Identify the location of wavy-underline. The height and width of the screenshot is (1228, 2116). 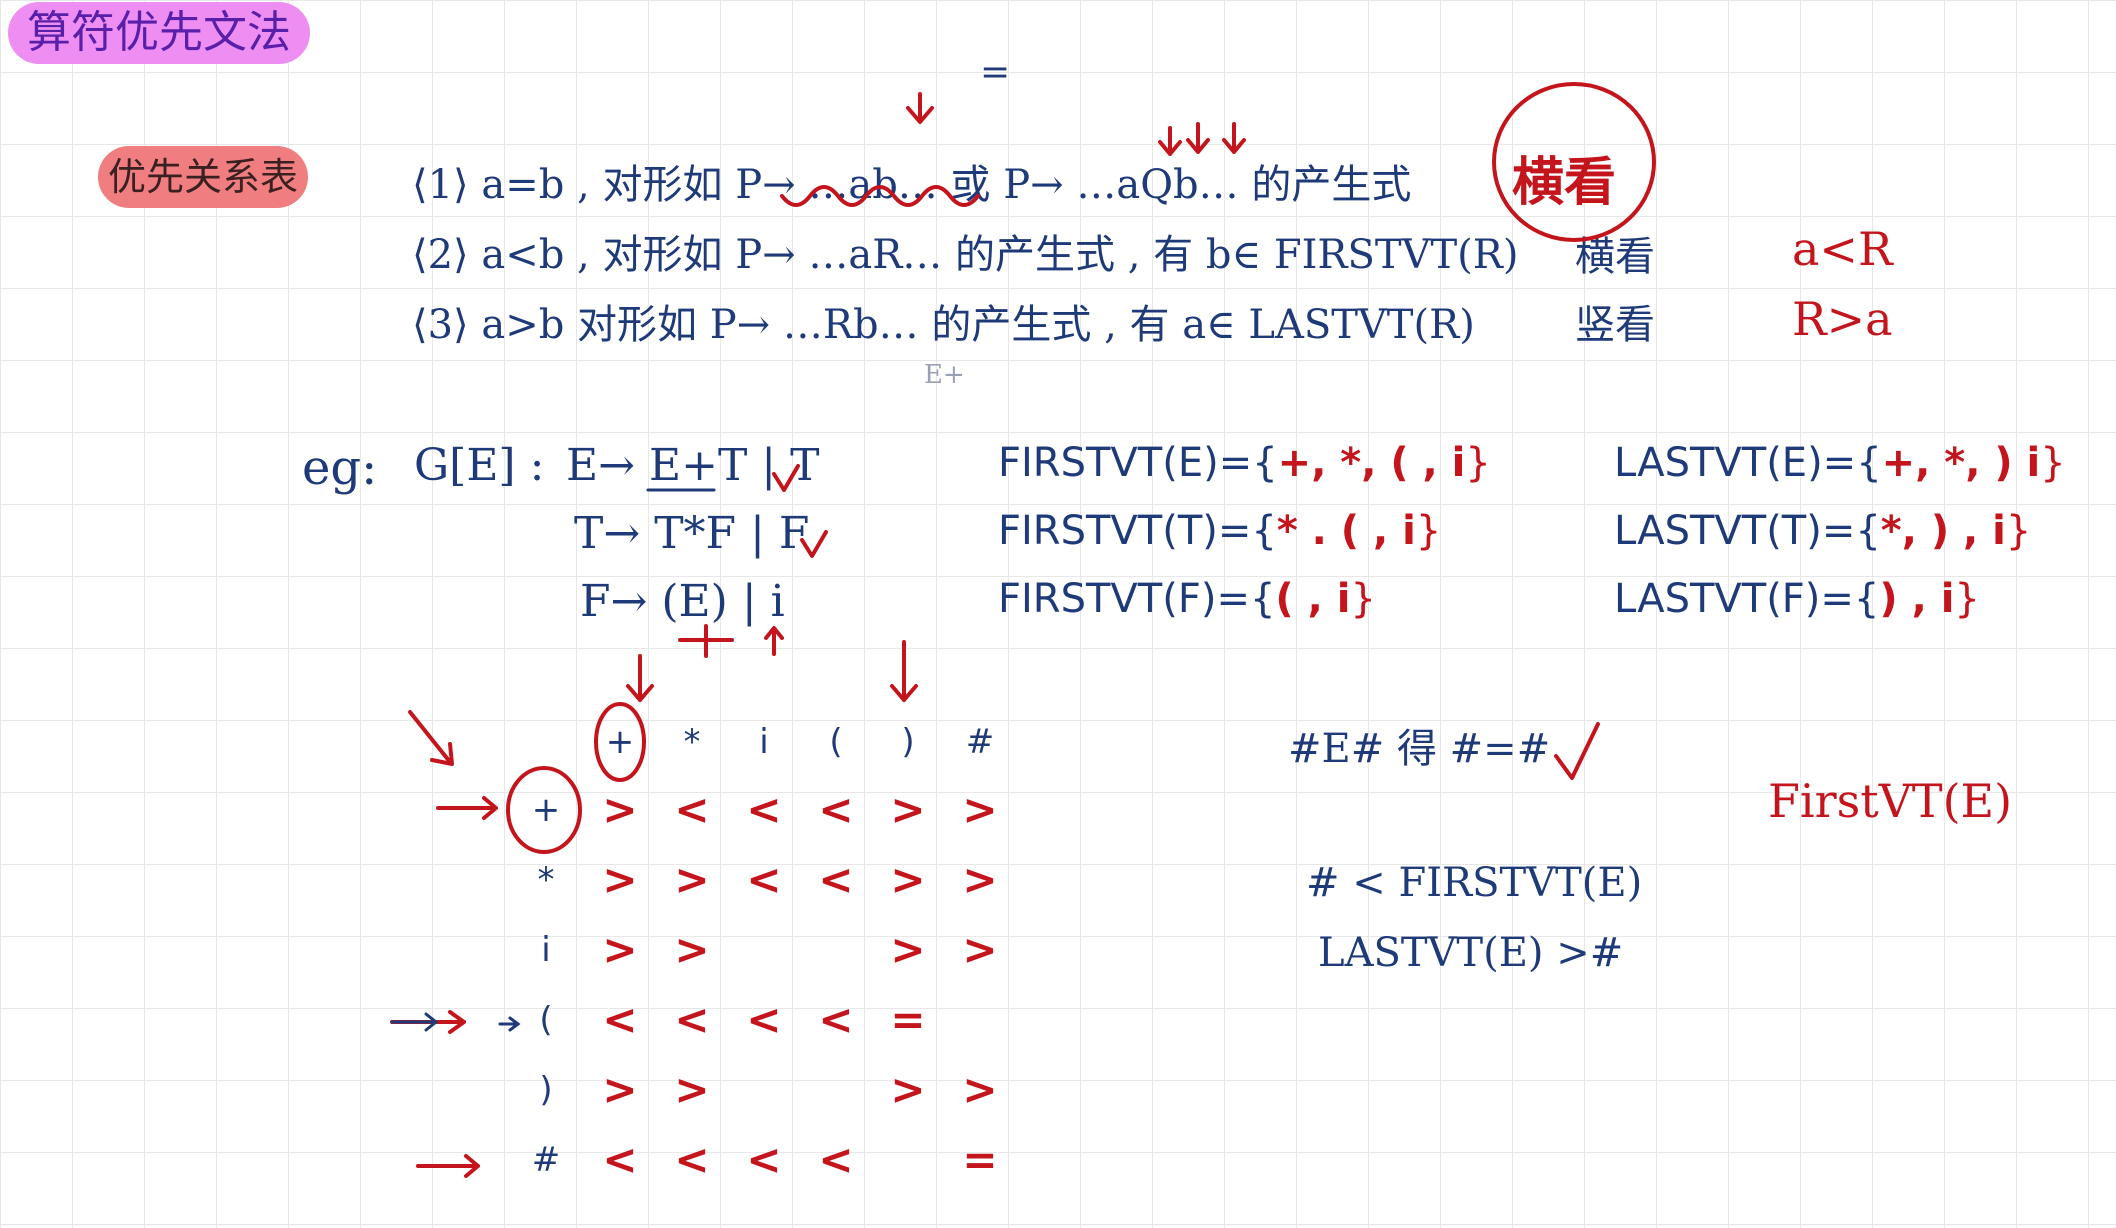
(880, 196).